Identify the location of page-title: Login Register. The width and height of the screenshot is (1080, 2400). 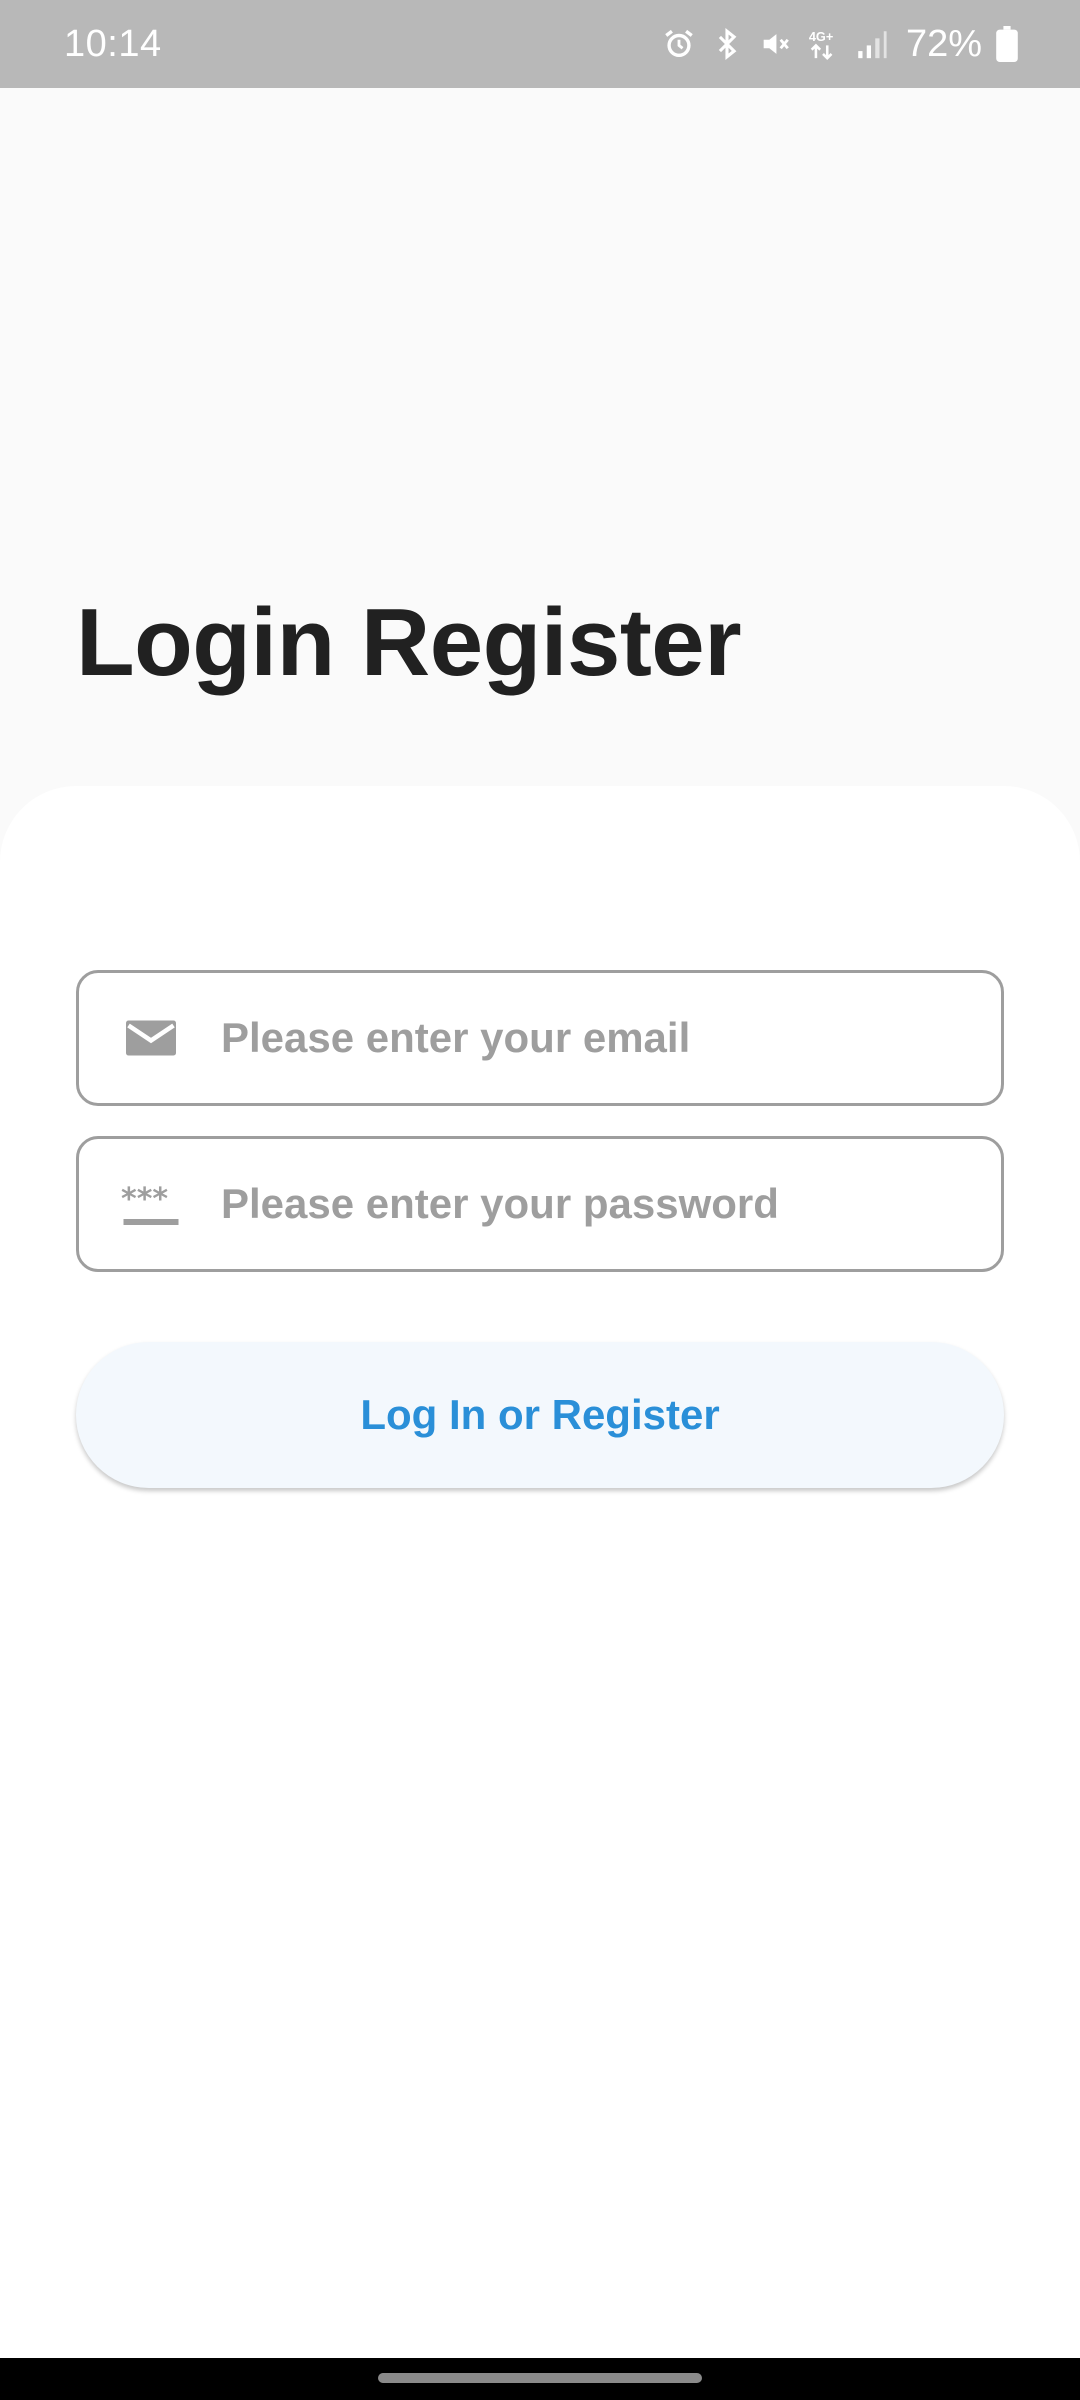
(409, 642).